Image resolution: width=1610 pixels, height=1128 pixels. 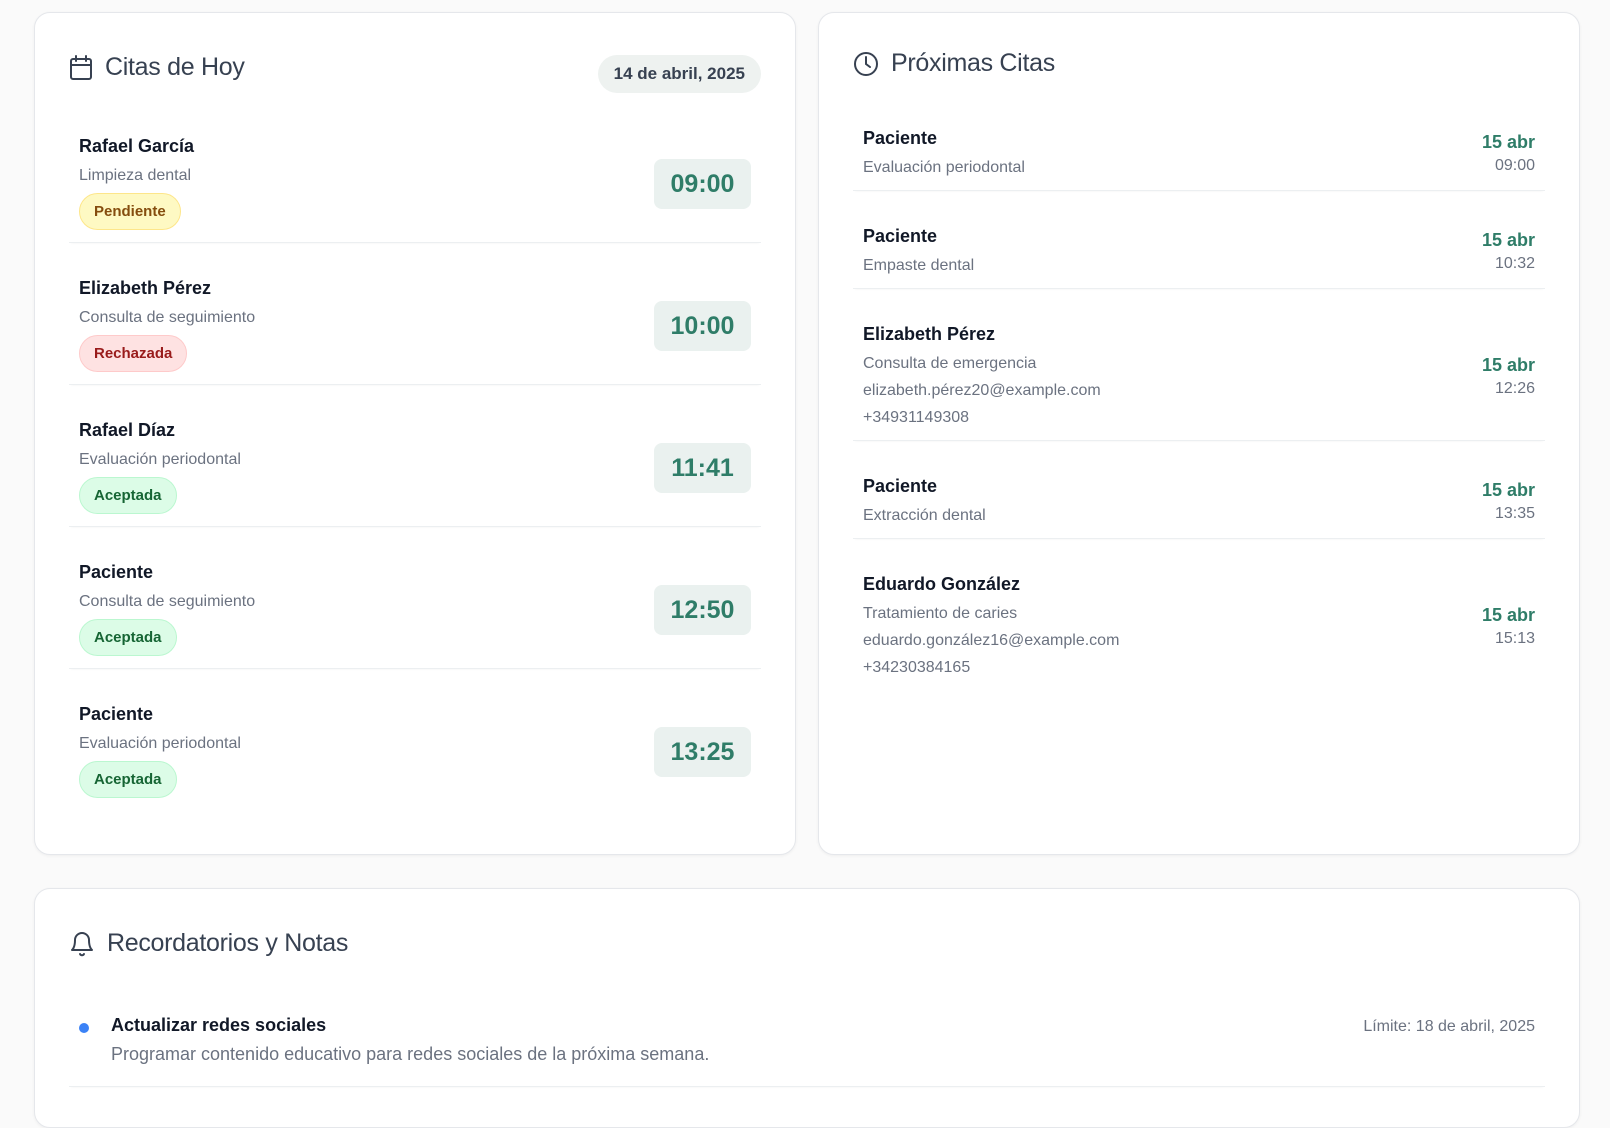 I want to click on procedure: Extracción dental, so click(x=924, y=515).